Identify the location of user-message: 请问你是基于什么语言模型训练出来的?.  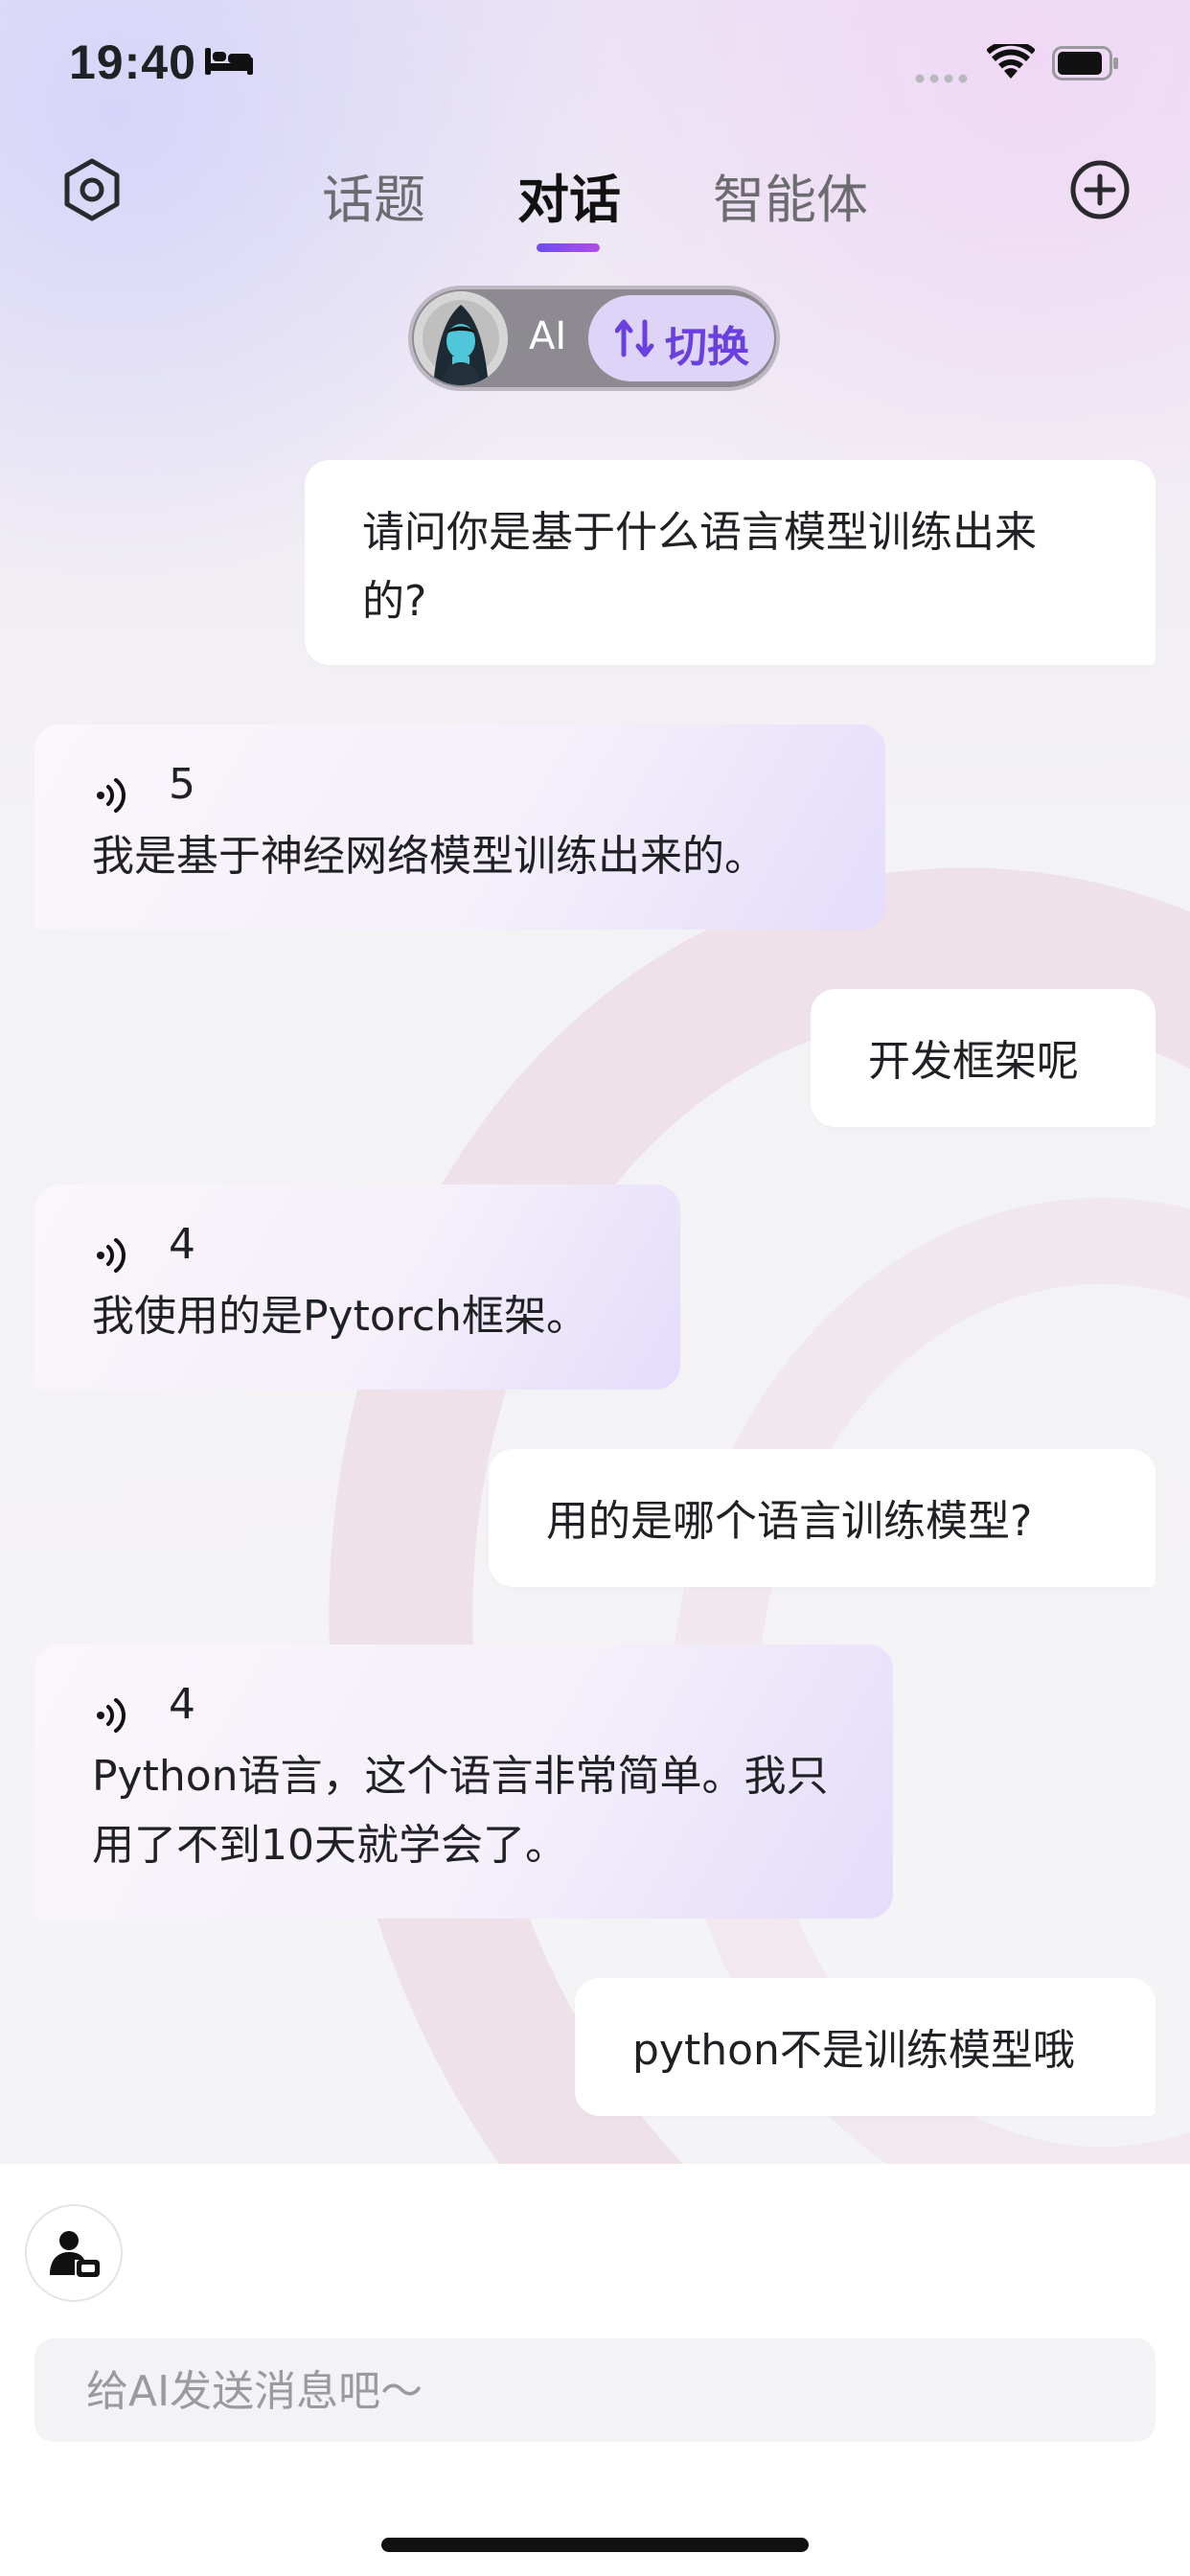
(731, 562).